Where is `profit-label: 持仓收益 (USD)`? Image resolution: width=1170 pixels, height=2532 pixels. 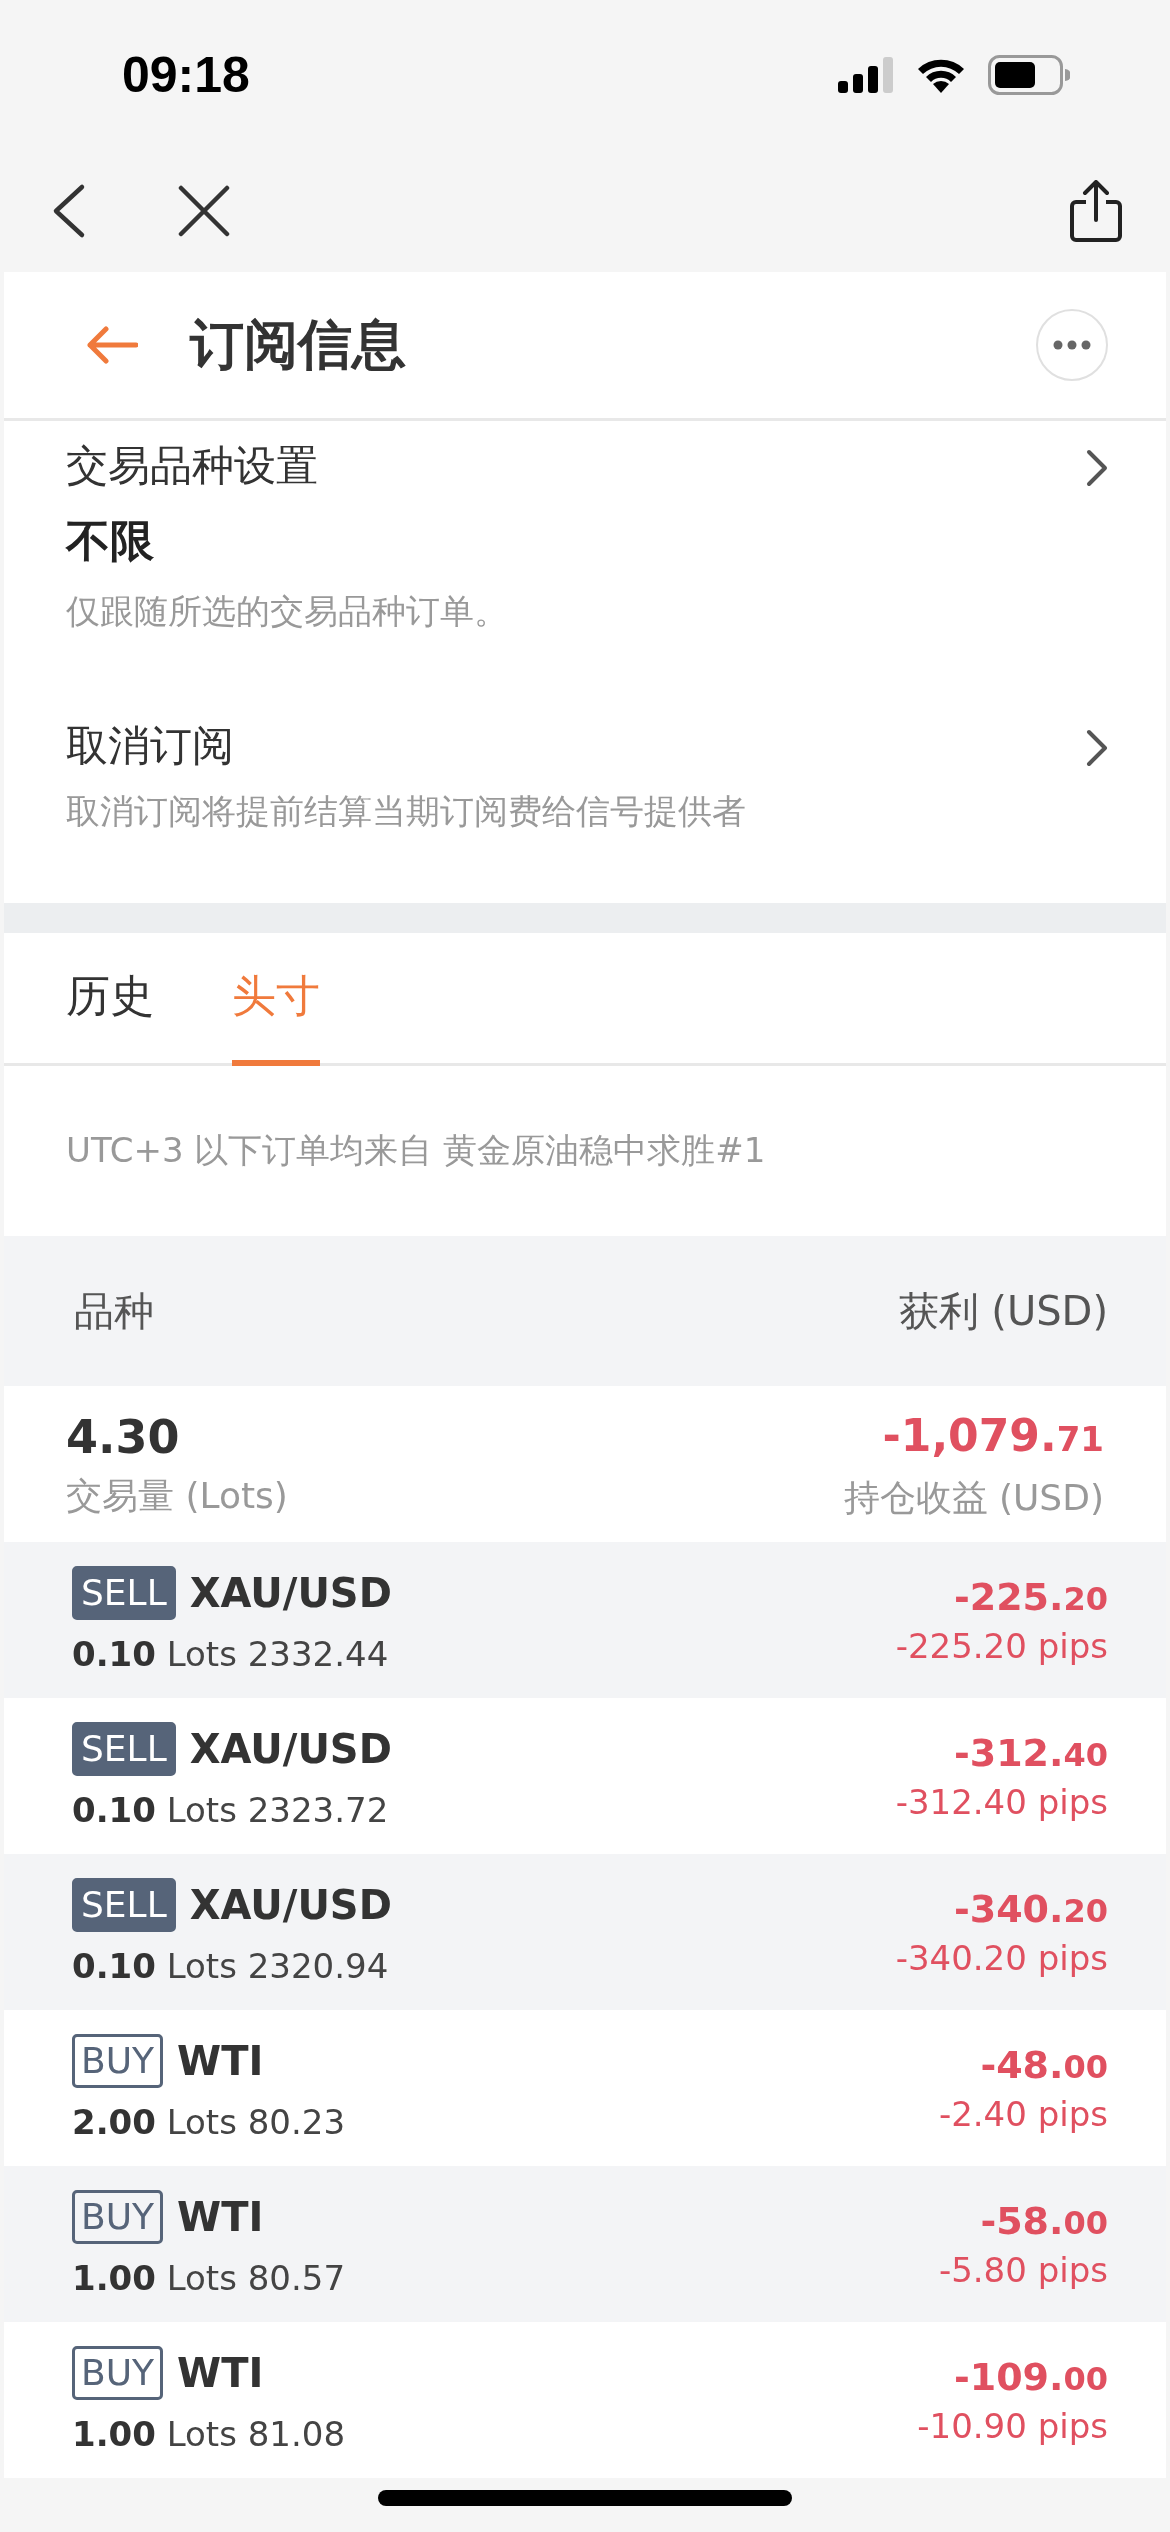
profit-label: 持仓收益 (USD) is located at coordinates (973, 1497).